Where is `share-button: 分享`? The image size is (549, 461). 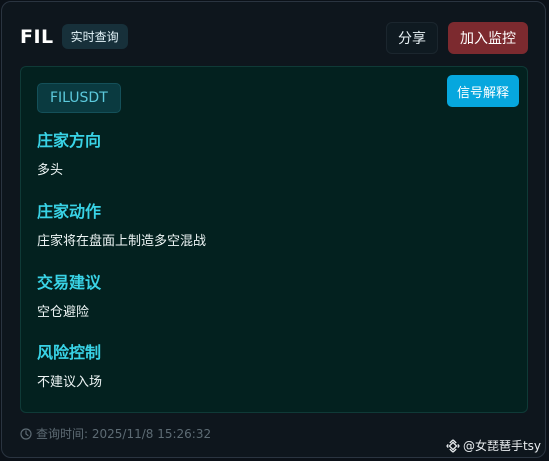
share-button: 分享 is located at coordinates (412, 38).